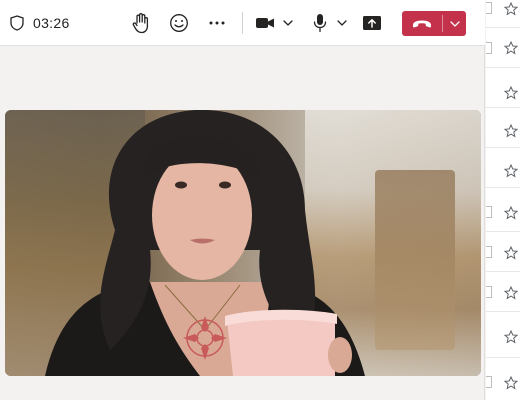 Image resolution: width=520 pixels, height=400 pixels. I want to click on phone-hangup-icon, so click(422, 23).